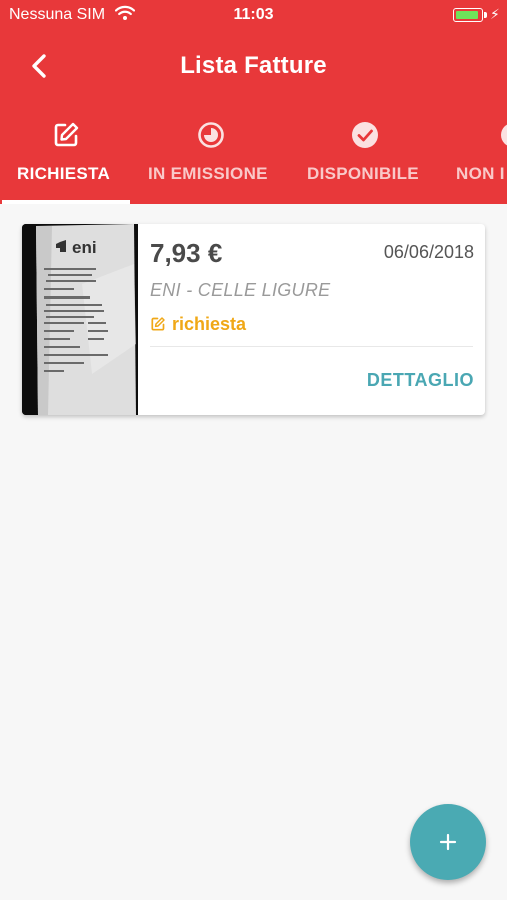 Image resolution: width=507 pixels, height=900 pixels. I want to click on card-divider, so click(311, 346).